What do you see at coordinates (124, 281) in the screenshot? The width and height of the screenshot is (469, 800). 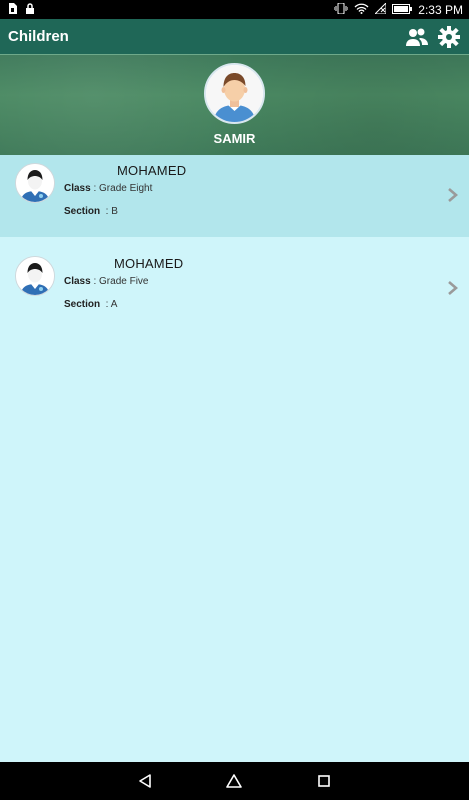 I see `class-value: Grade Five` at bounding box center [124, 281].